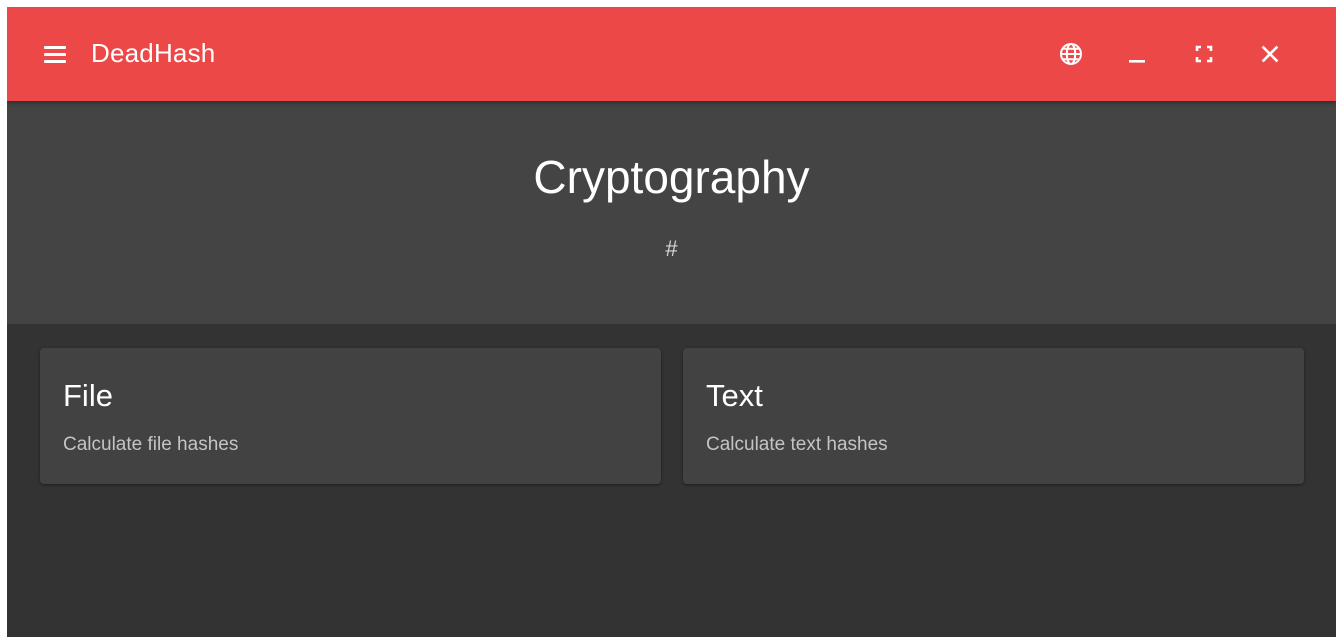 This screenshot has height=637, width=1336. I want to click on app-title: DeadHash, so click(153, 53).